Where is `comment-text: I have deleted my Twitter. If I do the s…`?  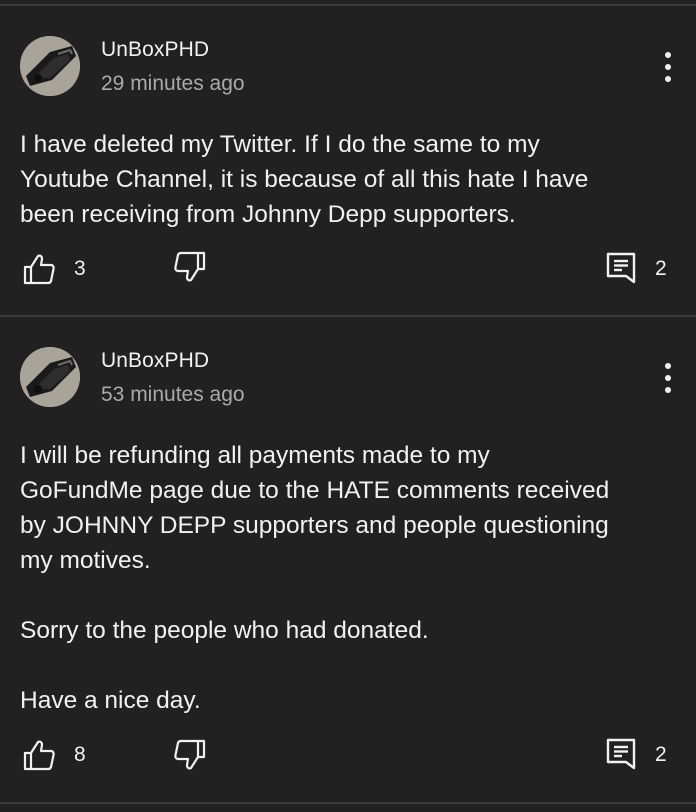
comment-text: I have deleted my Twitter. If I do the s… is located at coordinates (304, 179).